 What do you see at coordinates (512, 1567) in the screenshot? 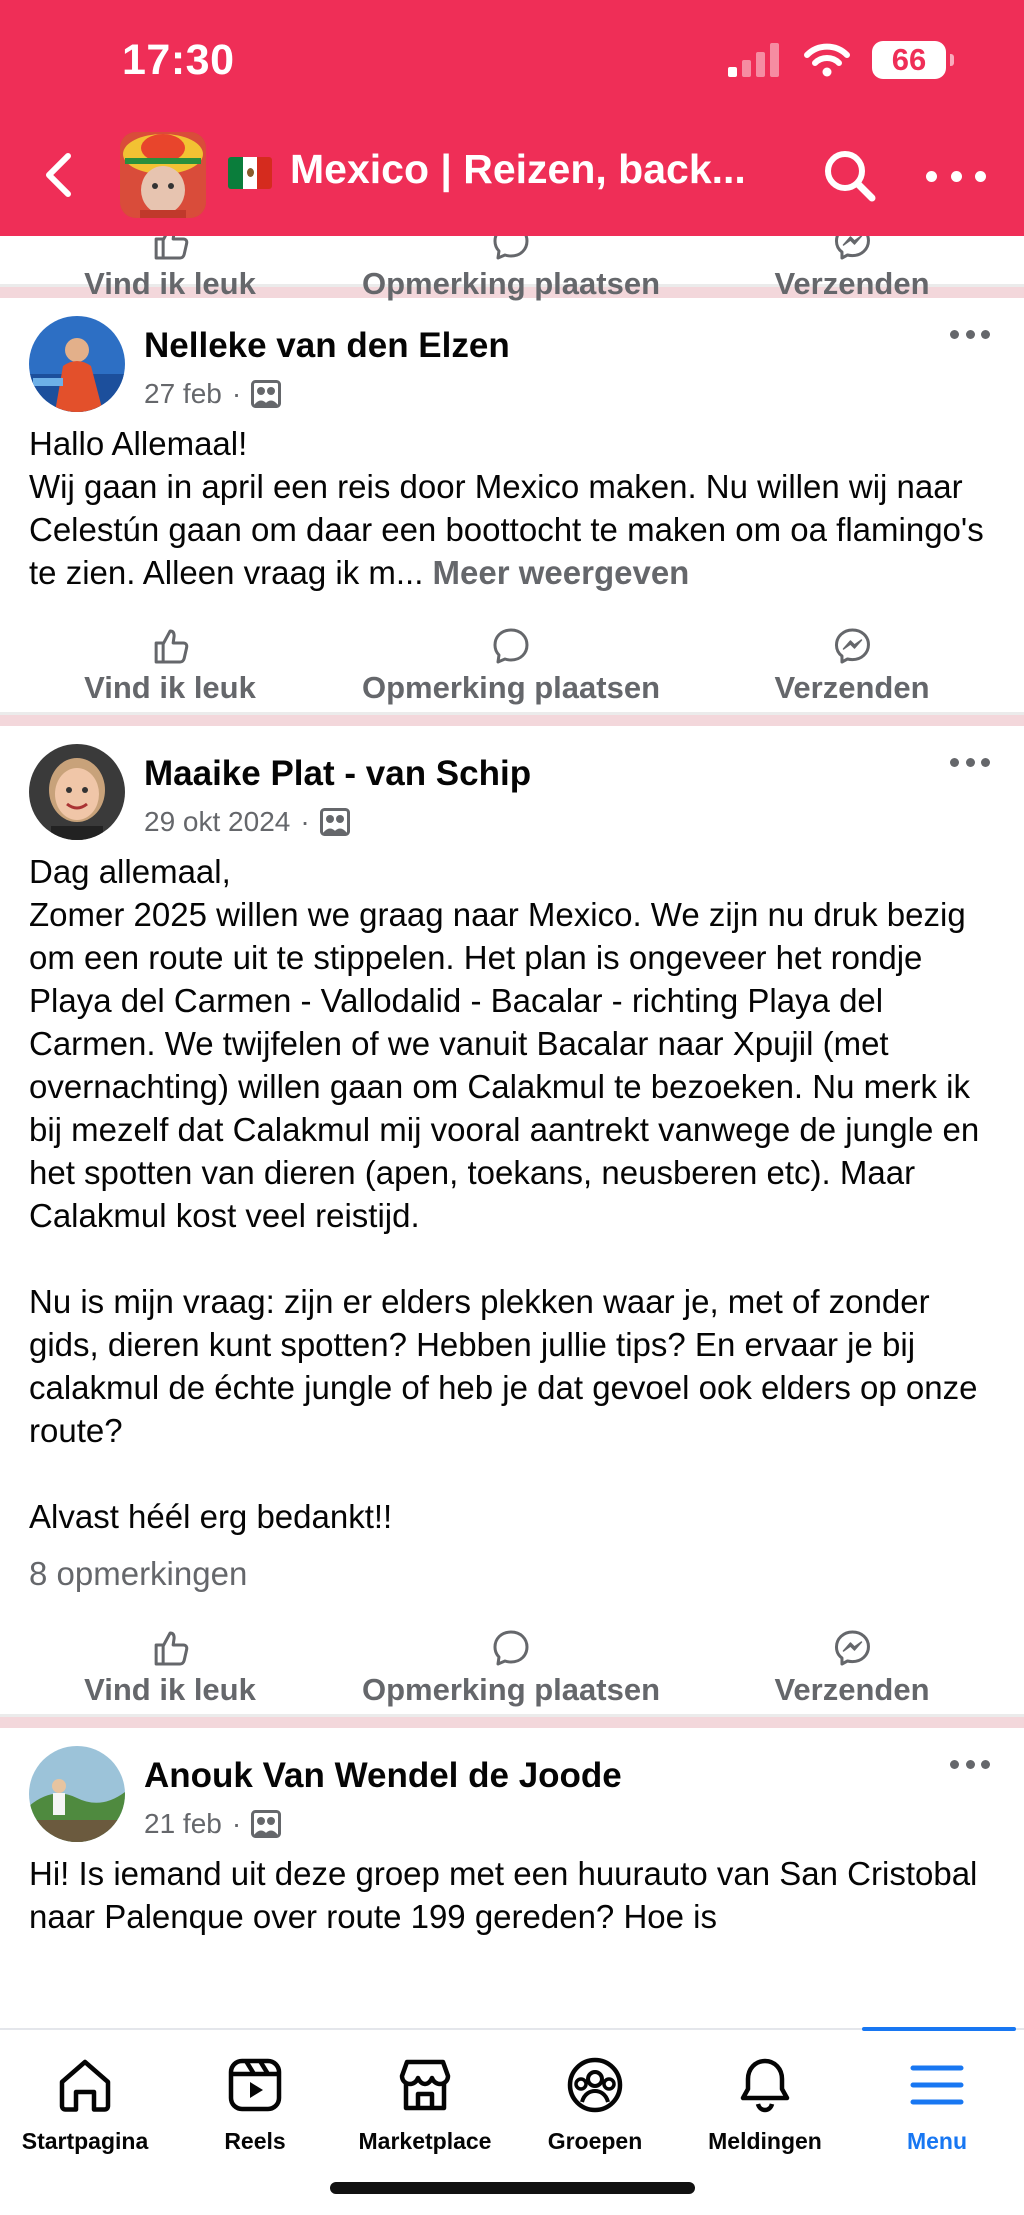
I see `comment-count: 8 opmerkingen` at bounding box center [512, 1567].